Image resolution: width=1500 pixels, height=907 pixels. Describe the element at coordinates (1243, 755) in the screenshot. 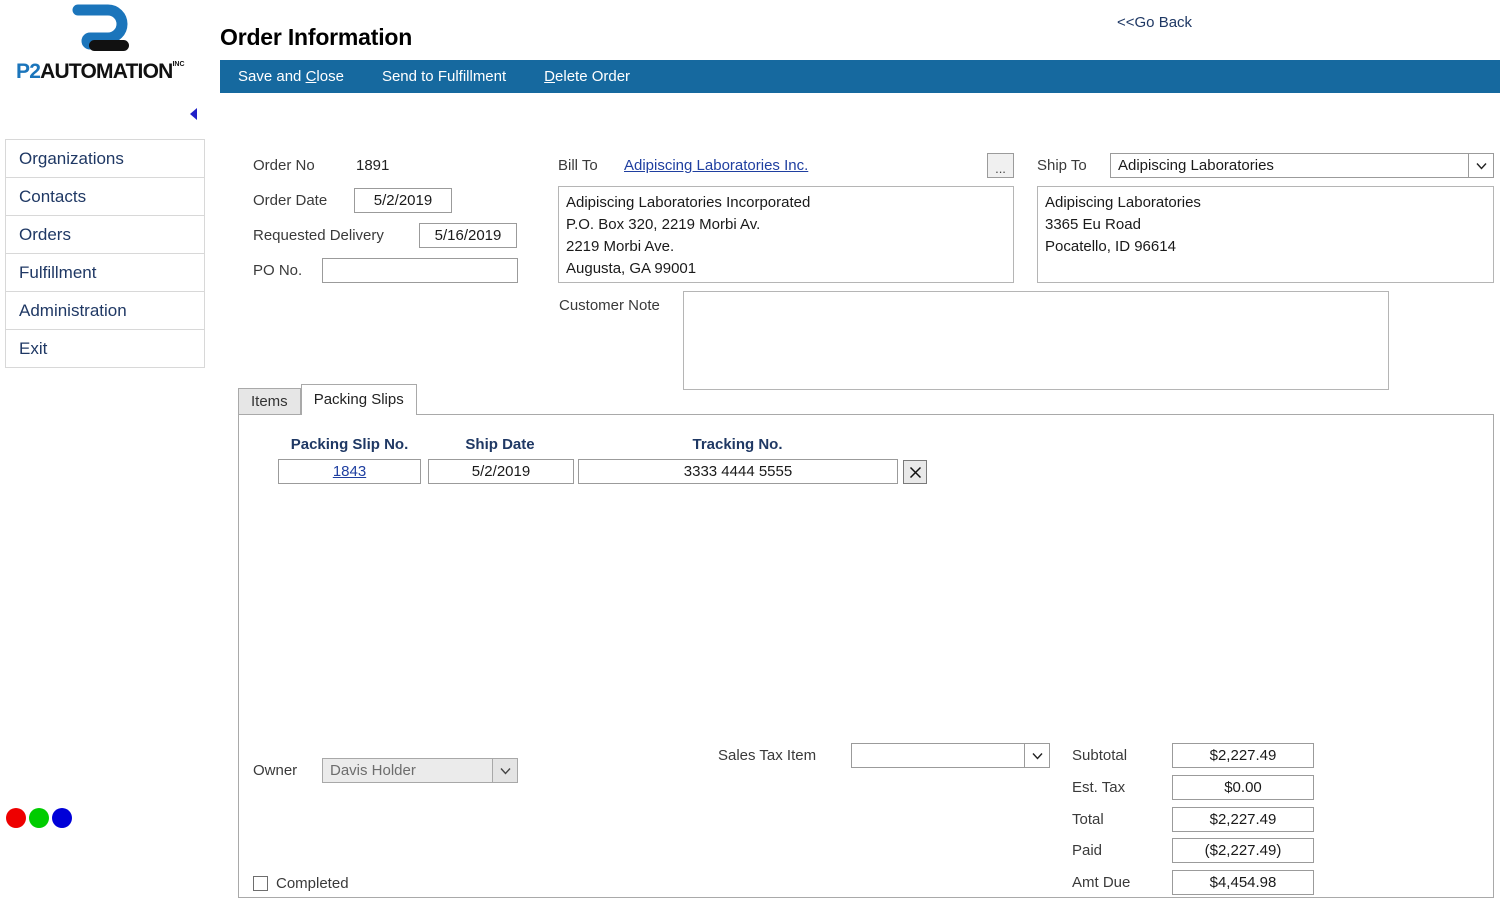

I see `subtotal-value: $2,227.49` at that location.